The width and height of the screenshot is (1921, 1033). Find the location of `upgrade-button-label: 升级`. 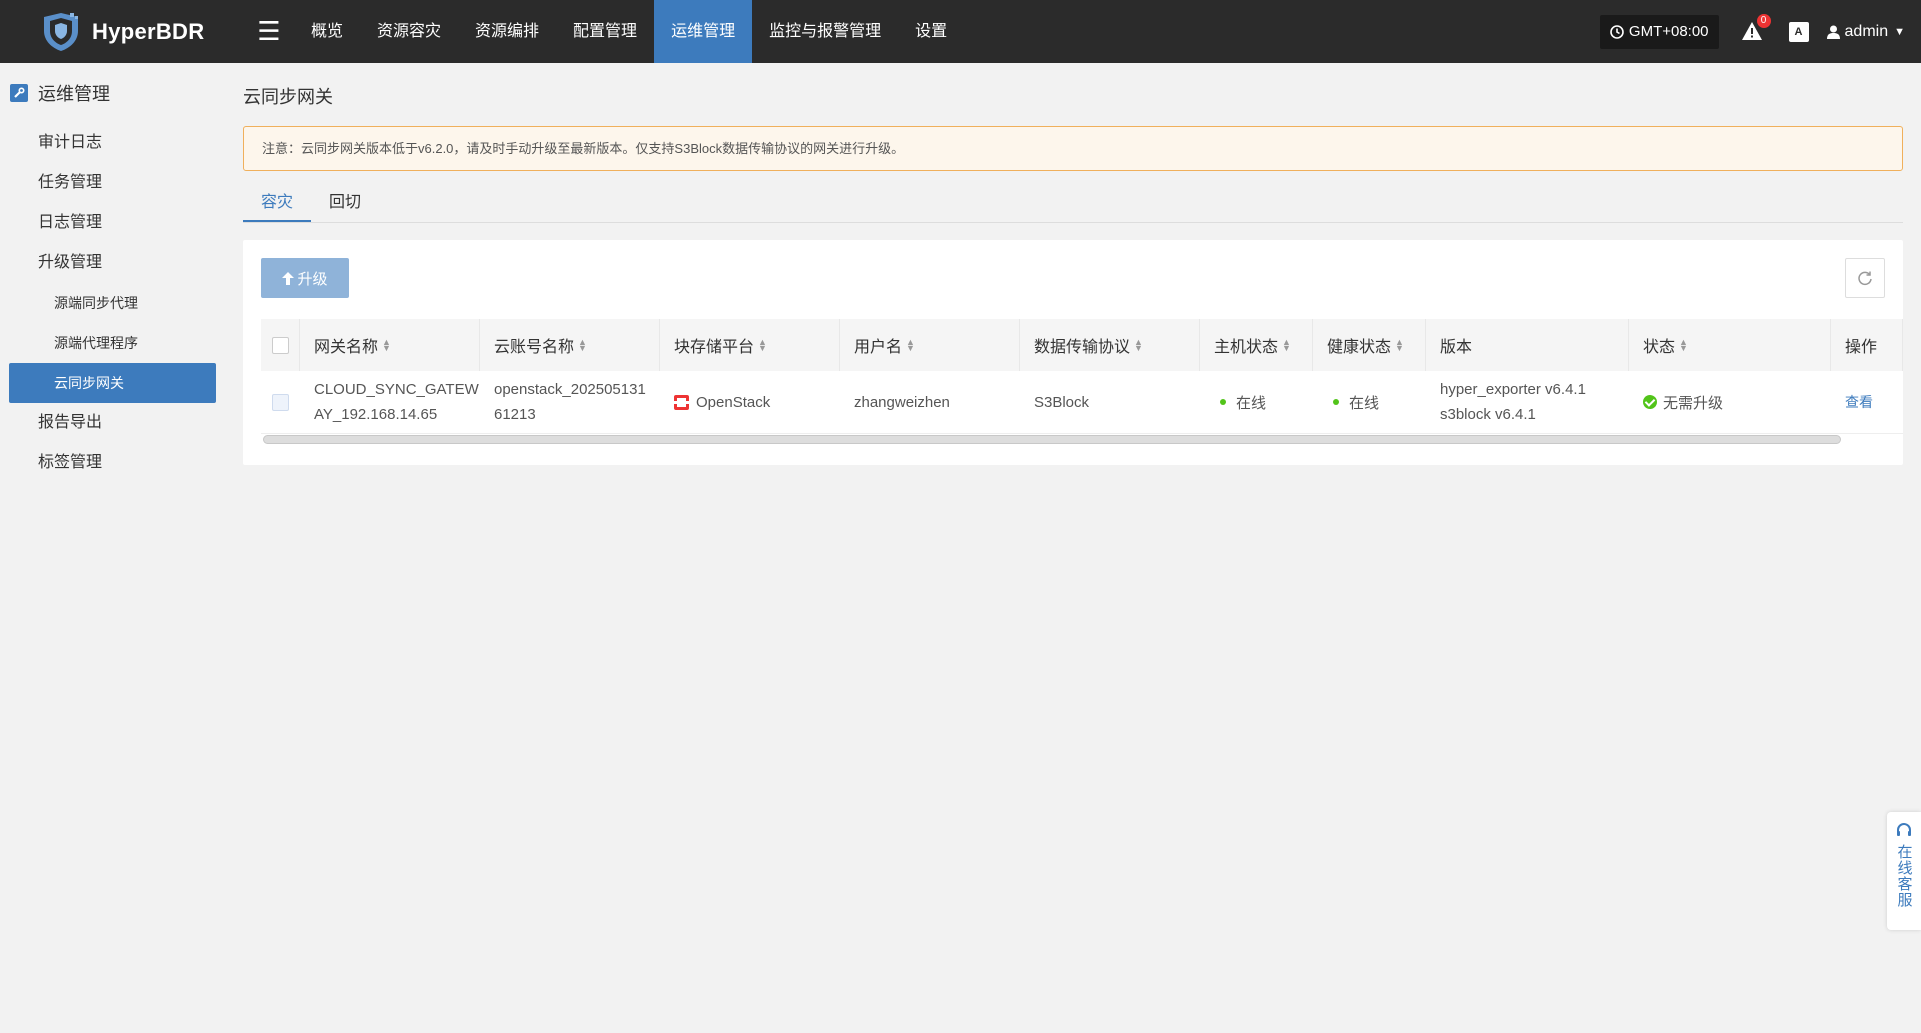

upgrade-button-label: 升级 is located at coordinates (312, 279).